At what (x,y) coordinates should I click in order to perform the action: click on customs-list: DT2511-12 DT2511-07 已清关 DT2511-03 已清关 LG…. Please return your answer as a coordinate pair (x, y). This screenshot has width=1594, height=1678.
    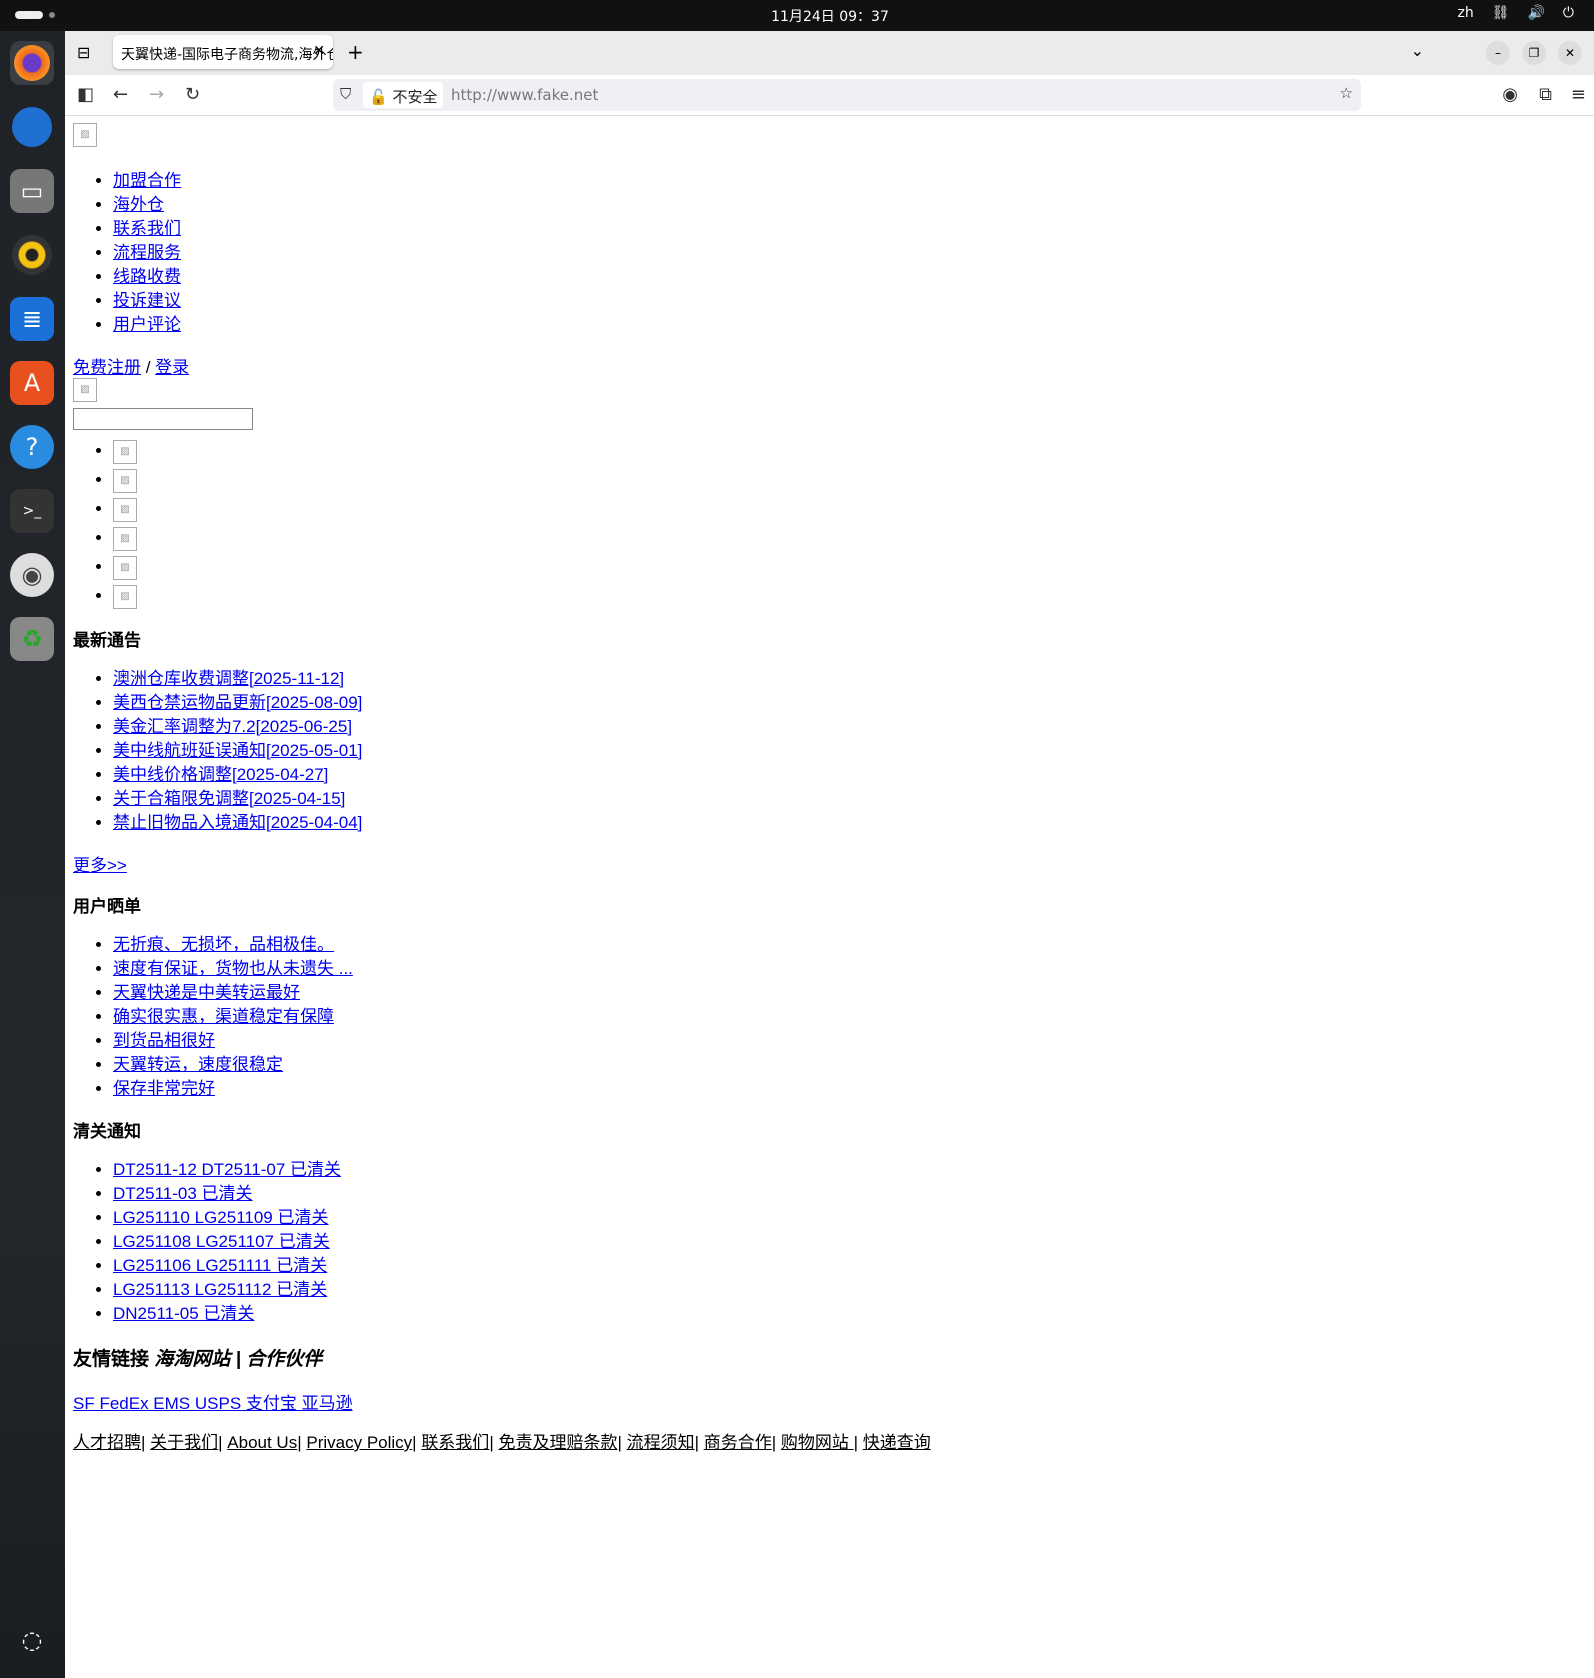
    Looking at the image, I should click on (502, 1242).